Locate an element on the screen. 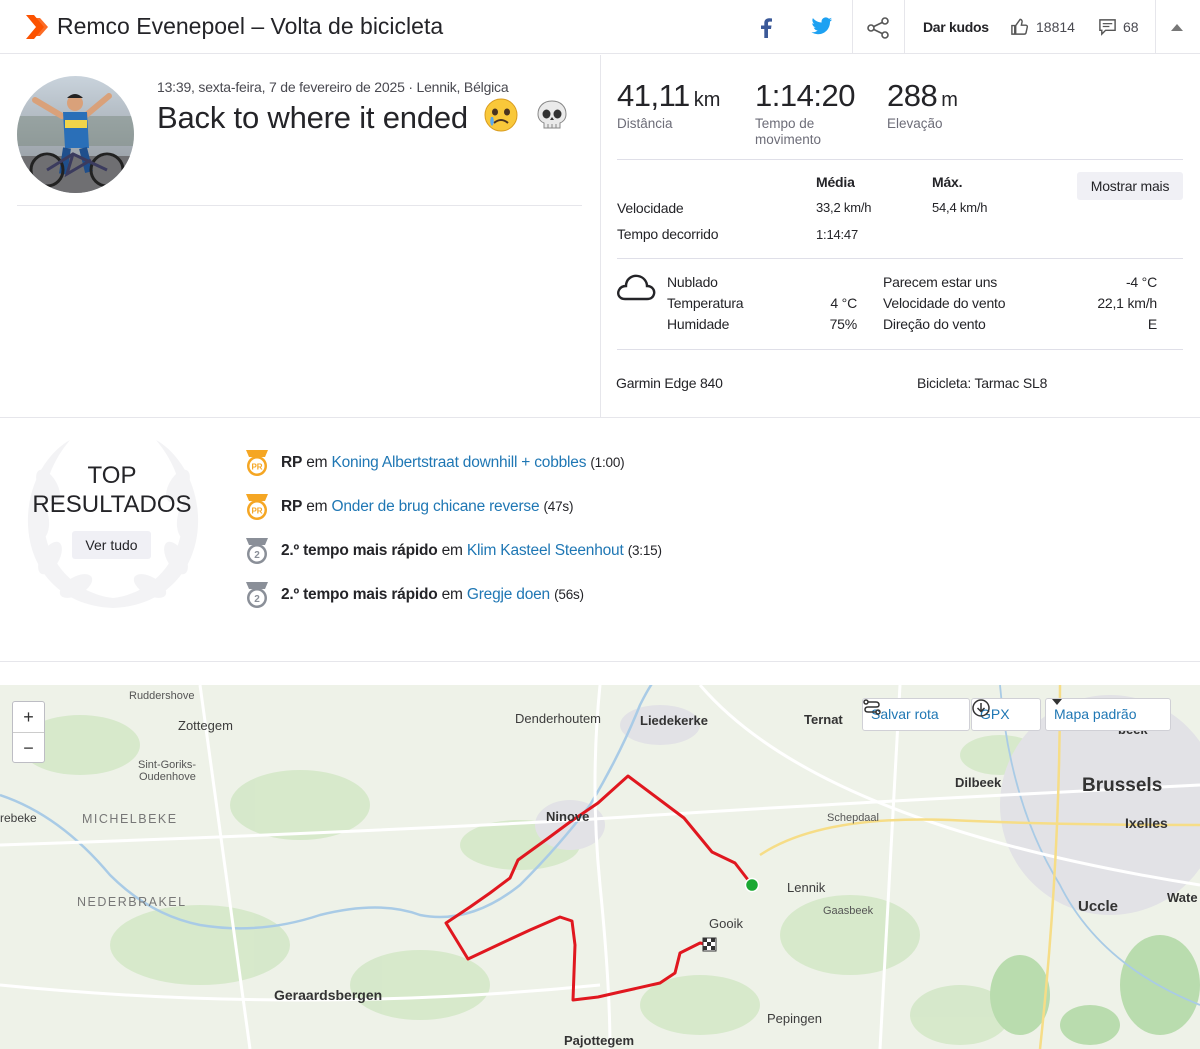 This screenshot has width=1200, height=1049. map-type-dropdown: Mapa padrão is located at coordinates (1108, 714).